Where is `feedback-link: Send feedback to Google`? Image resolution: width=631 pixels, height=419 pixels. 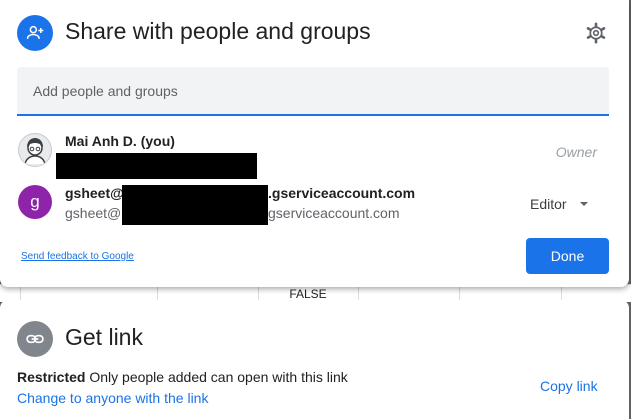 feedback-link: Send feedback to Google is located at coordinates (77, 256).